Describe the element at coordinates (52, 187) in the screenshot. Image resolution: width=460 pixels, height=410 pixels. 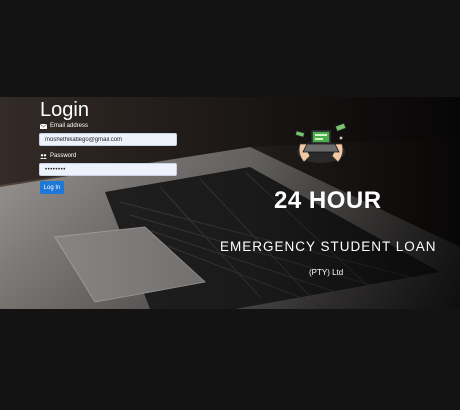
I see `log-in-button: Log In` at that location.